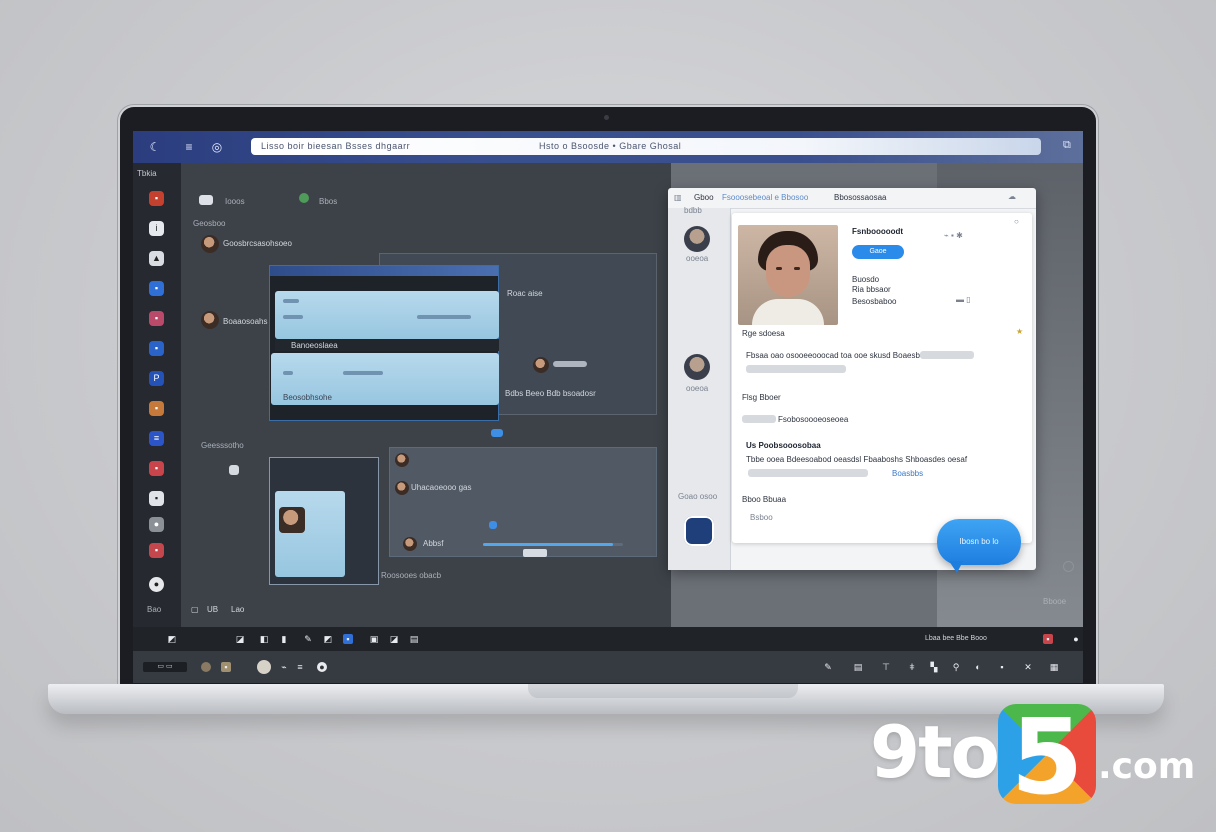  I want to click on app-icon: ✎, so click(308, 639).